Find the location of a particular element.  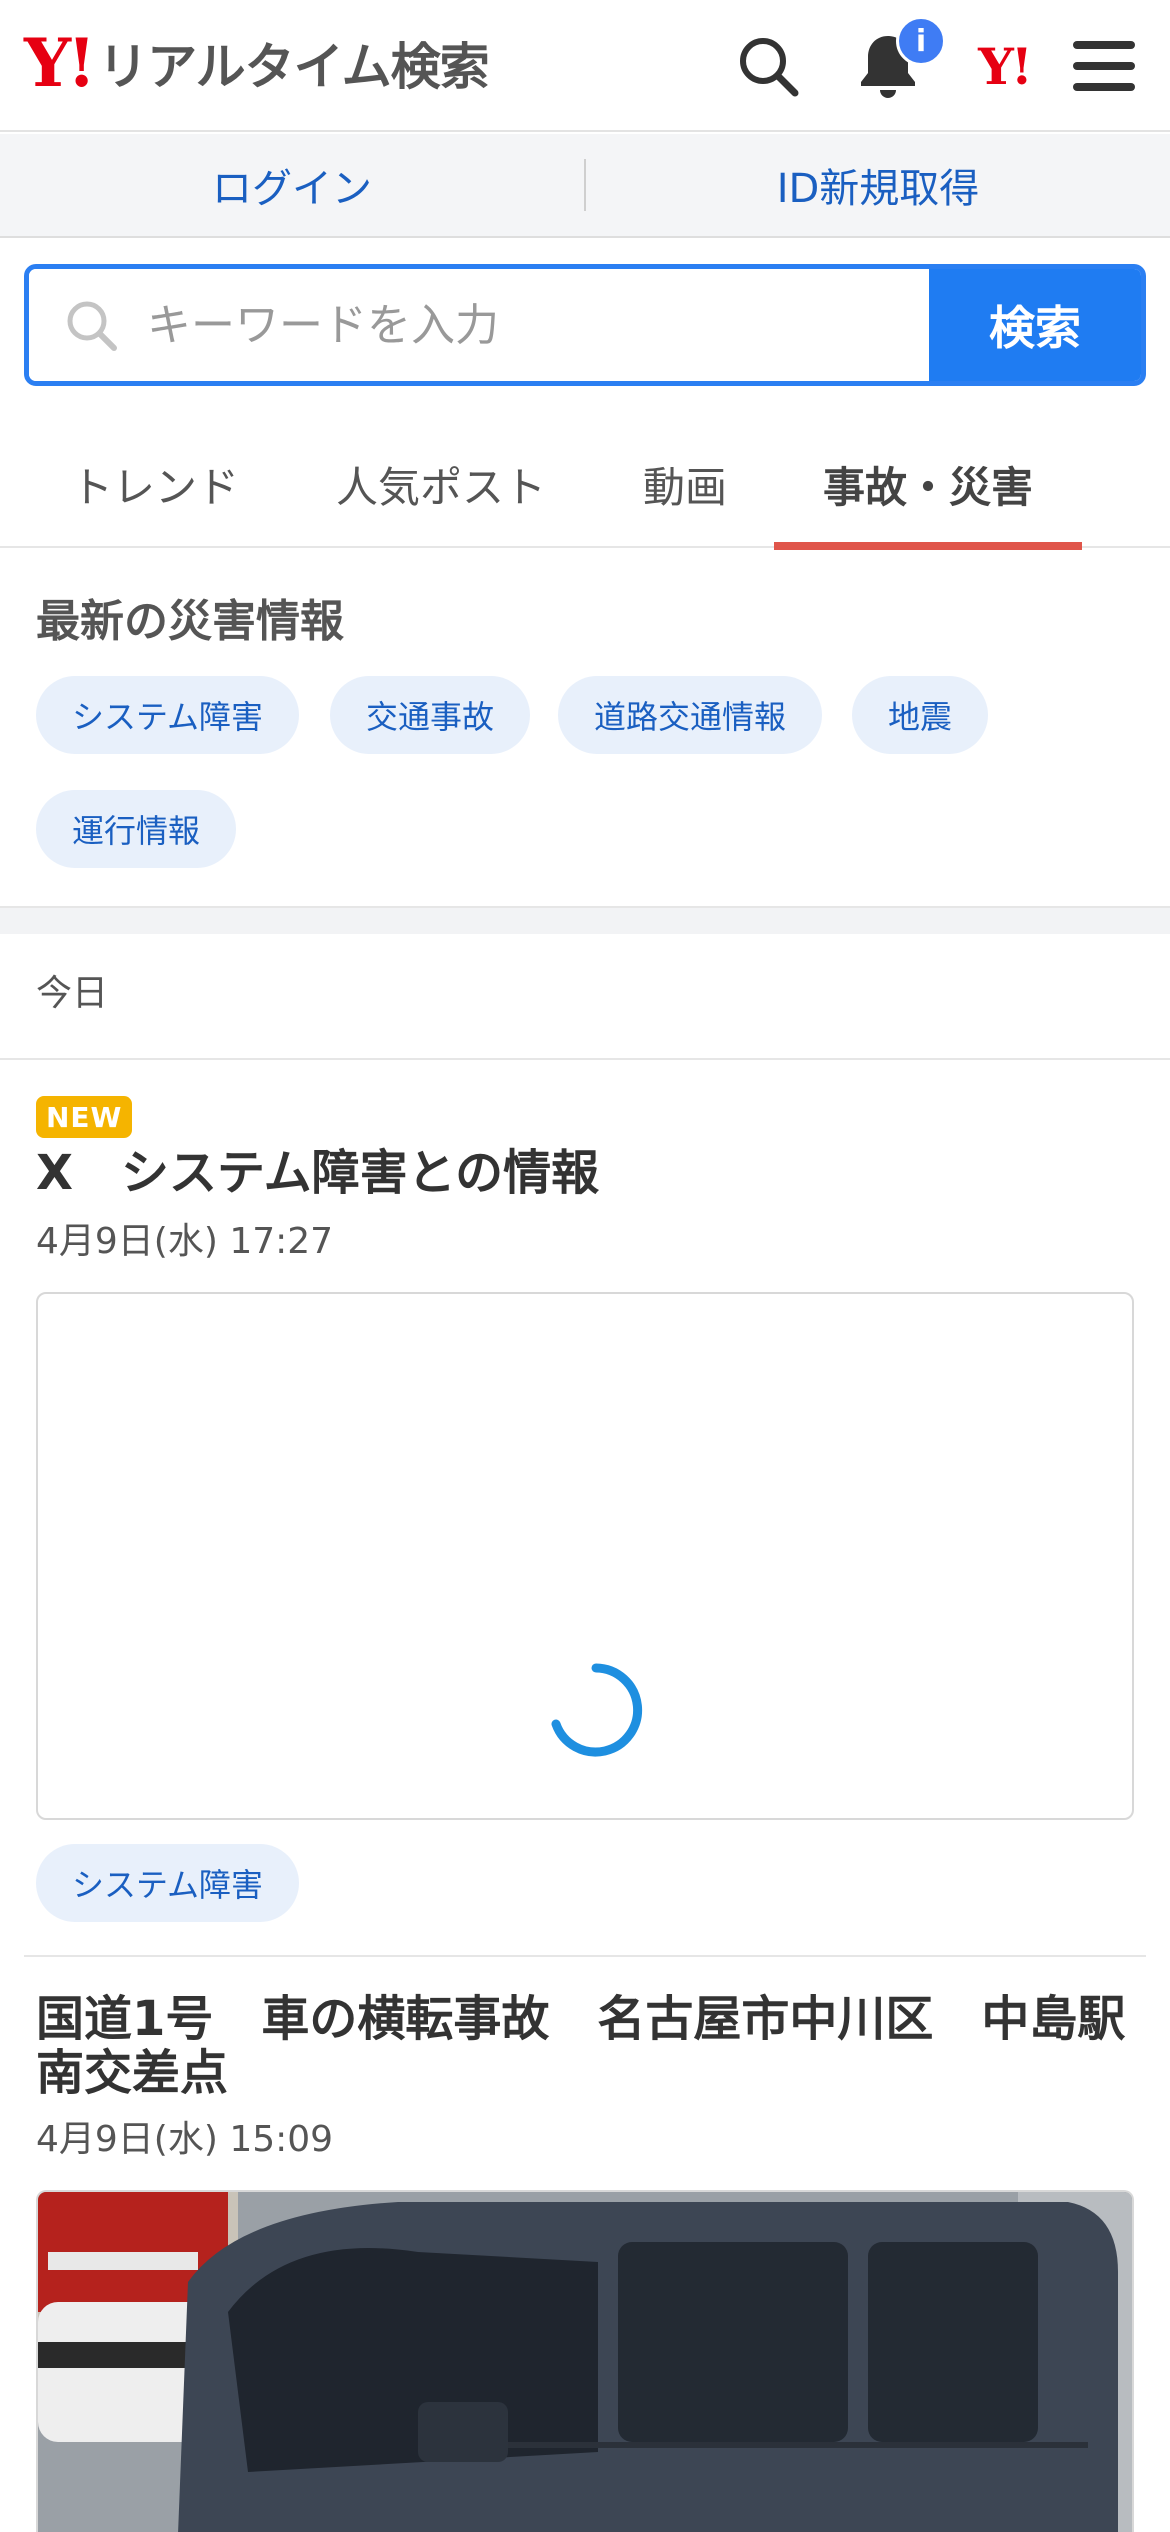

register-link: ID新規取得 is located at coordinates (878, 185).